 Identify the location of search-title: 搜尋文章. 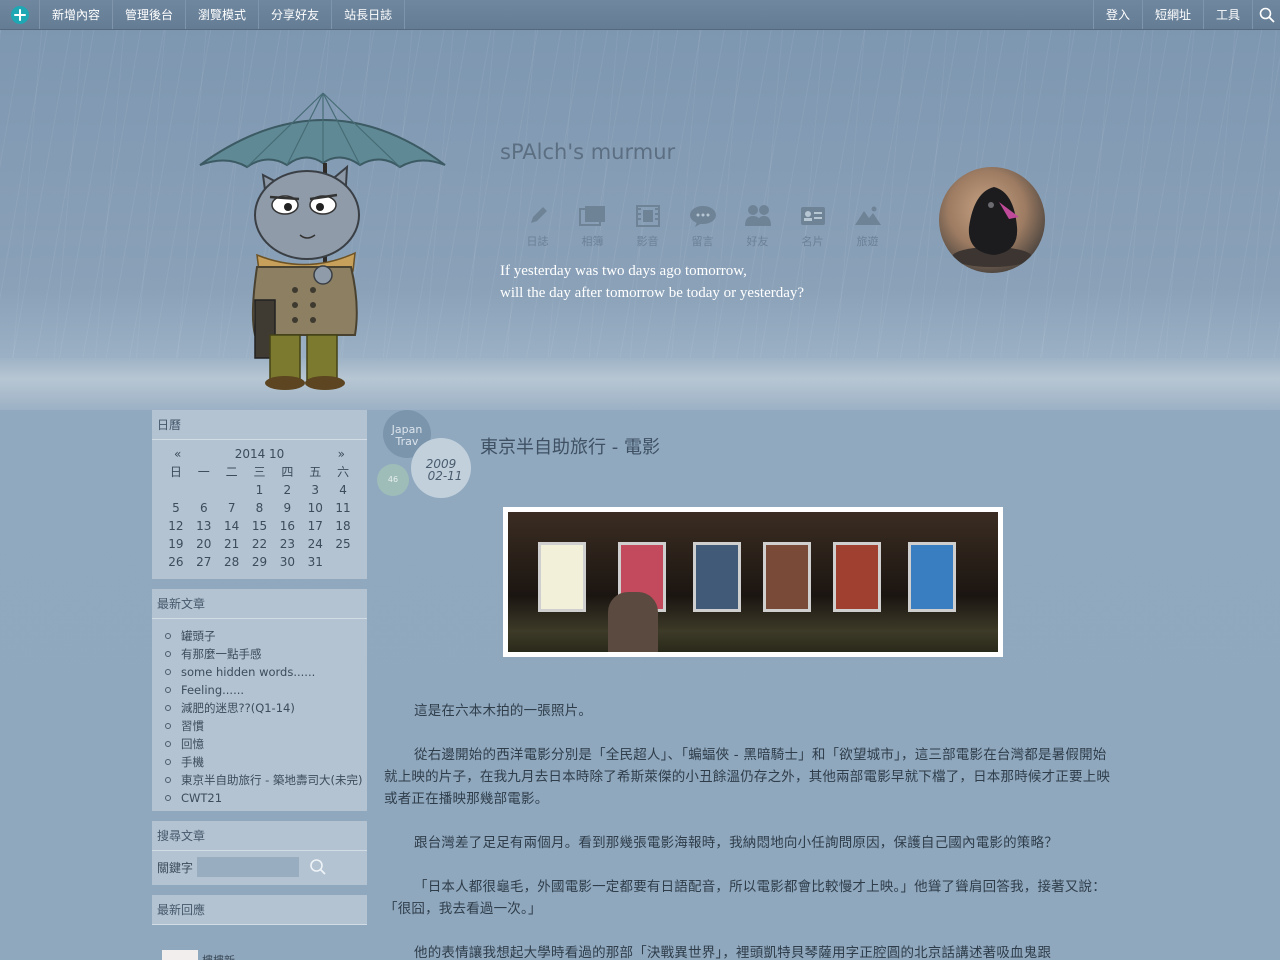
(259, 836).